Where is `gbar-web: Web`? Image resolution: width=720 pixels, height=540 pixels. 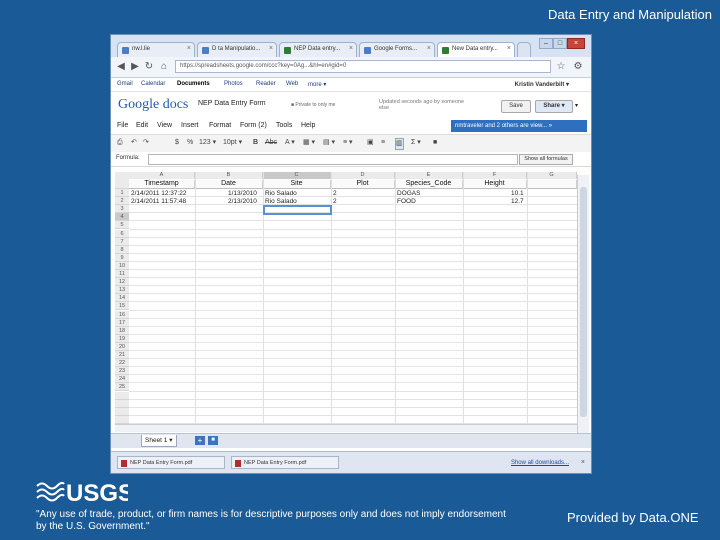 gbar-web: Web is located at coordinates (292, 84).